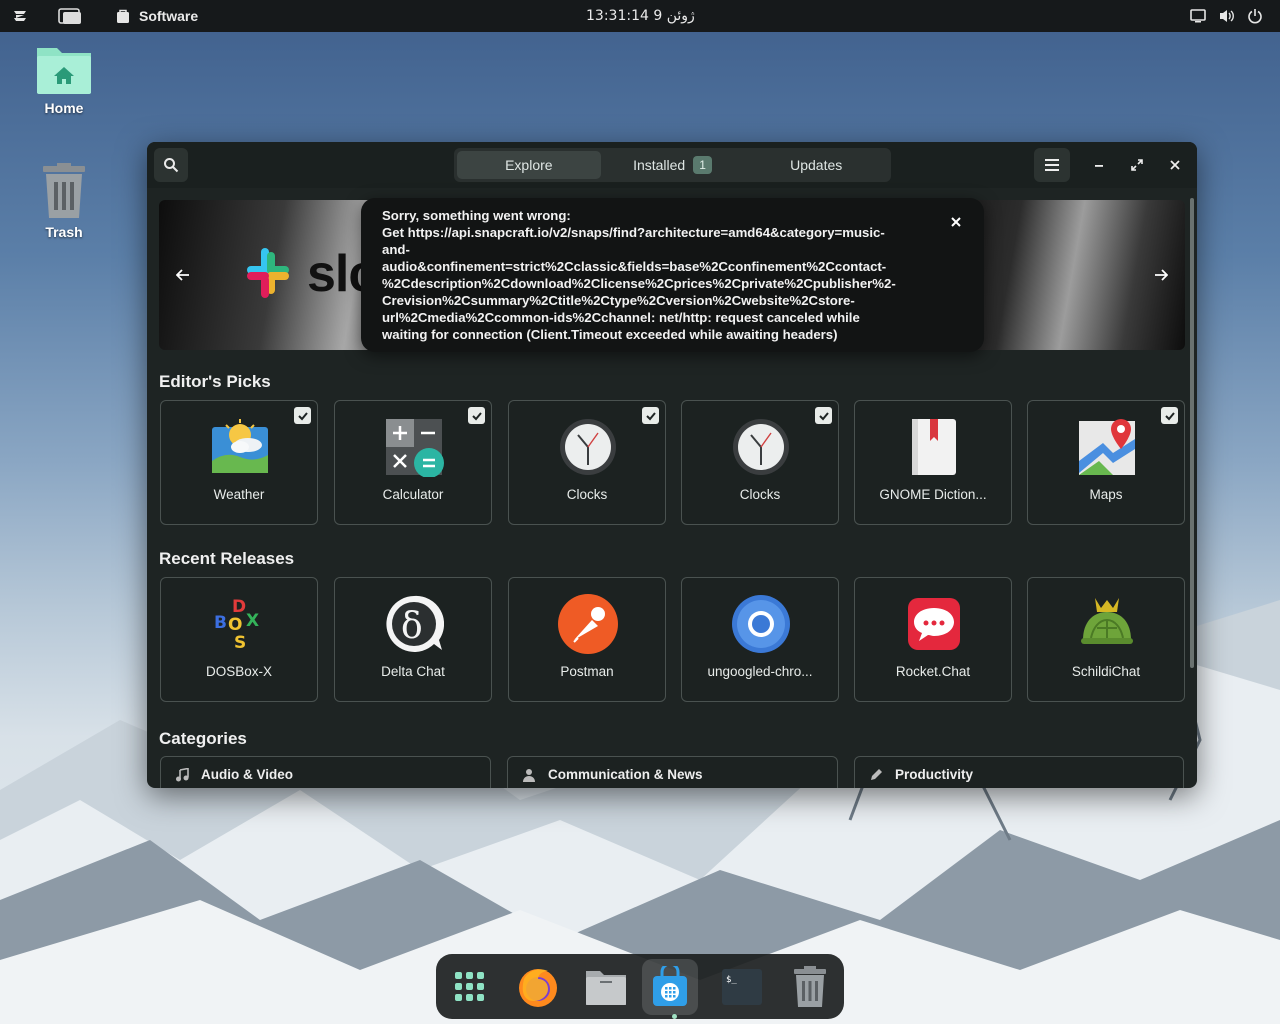 The height and width of the screenshot is (1024, 1280). I want to click on carousel-prev-button, so click(183, 275).